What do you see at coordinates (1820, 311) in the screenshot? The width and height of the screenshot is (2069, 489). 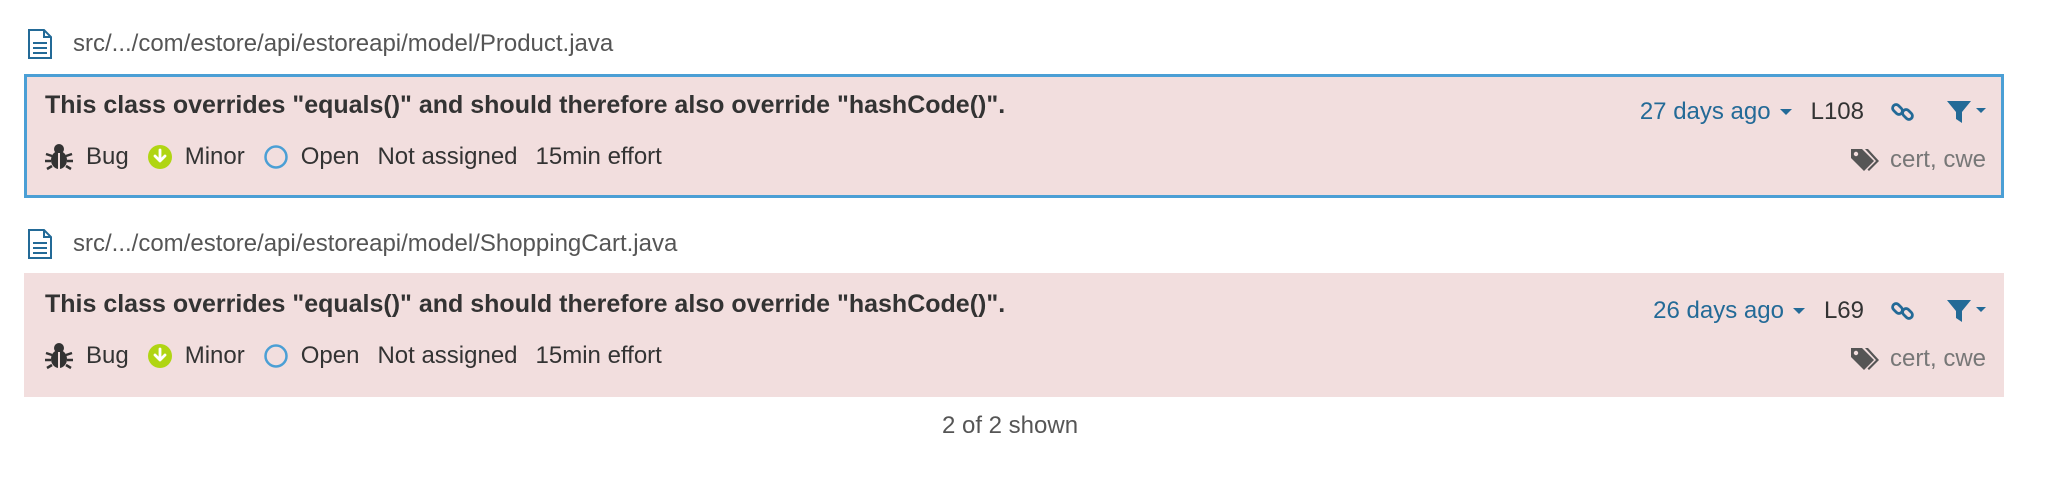 I see `issue-right-controls: 26 days ago L69` at bounding box center [1820, 311].